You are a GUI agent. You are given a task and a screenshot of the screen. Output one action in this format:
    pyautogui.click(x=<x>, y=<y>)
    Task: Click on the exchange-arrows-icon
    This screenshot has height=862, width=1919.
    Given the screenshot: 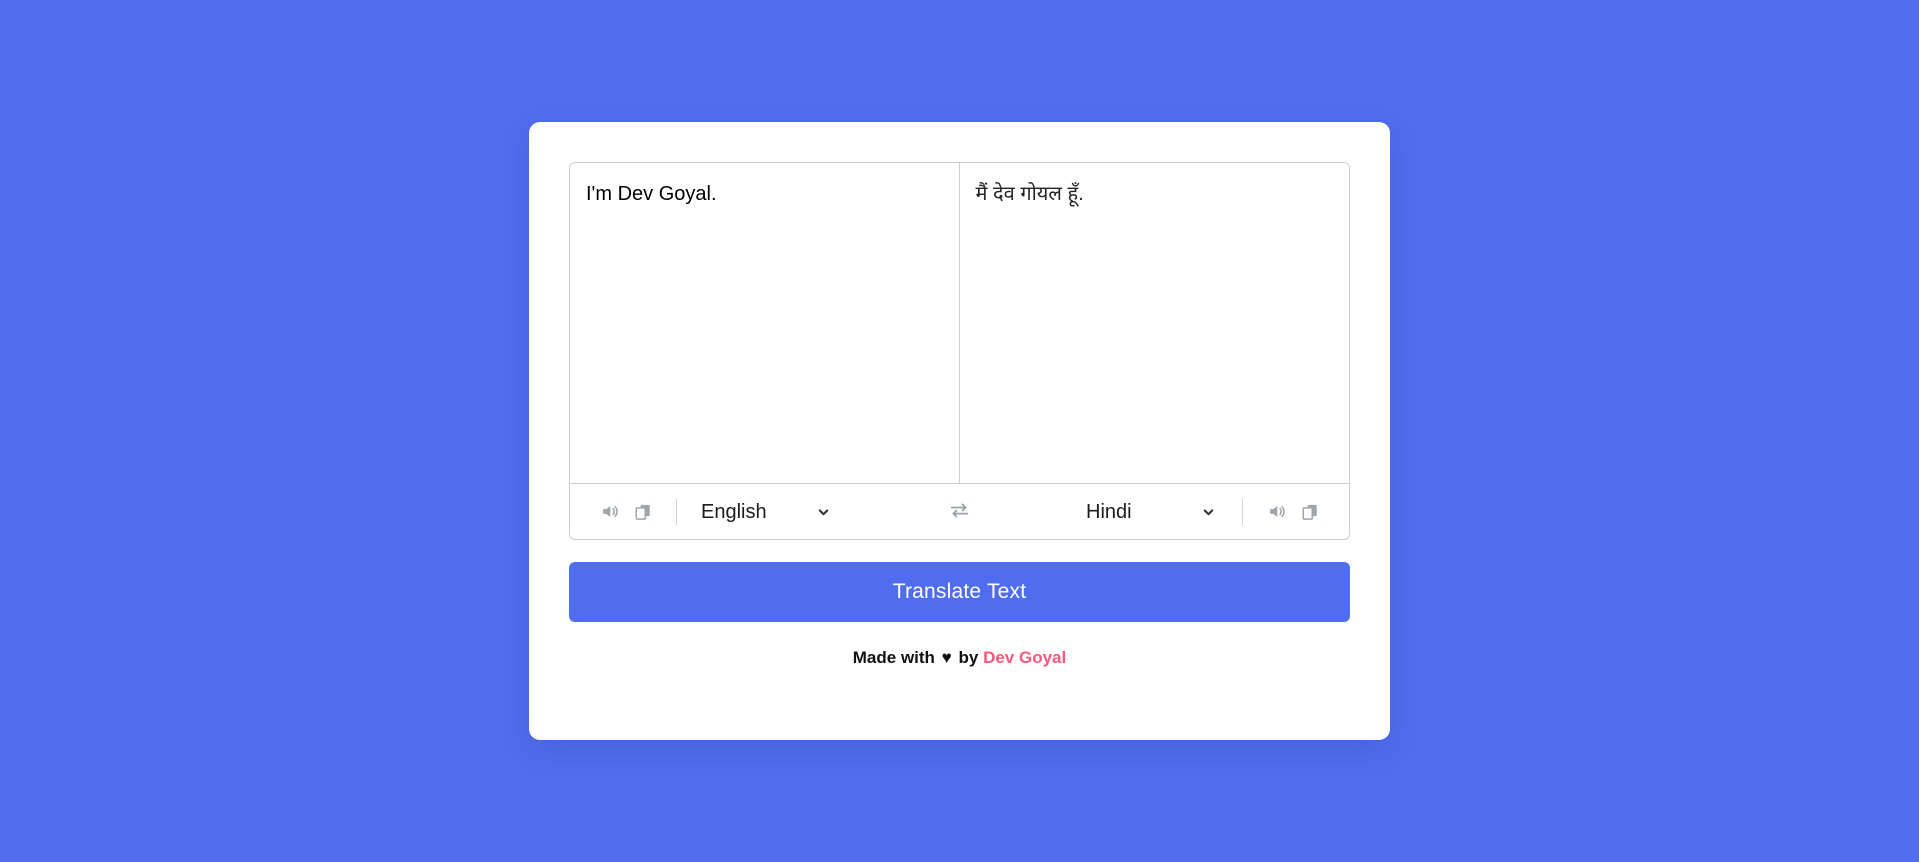 What is the action you would take?
    pyautogui.click(x=959, y=512)
    